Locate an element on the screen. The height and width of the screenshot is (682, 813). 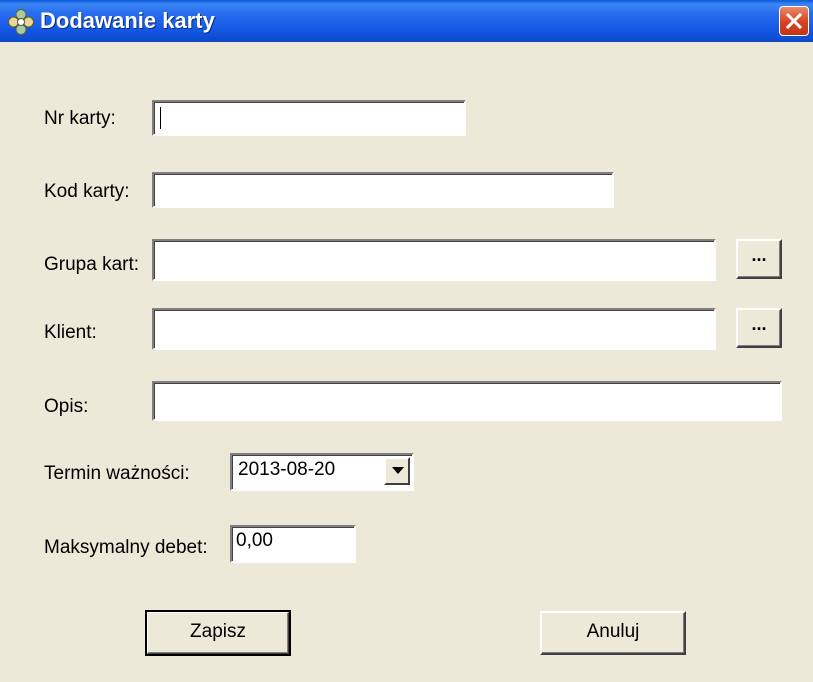
max-debit-label: Maksymalny debet: is located at coordinates (126, 547).